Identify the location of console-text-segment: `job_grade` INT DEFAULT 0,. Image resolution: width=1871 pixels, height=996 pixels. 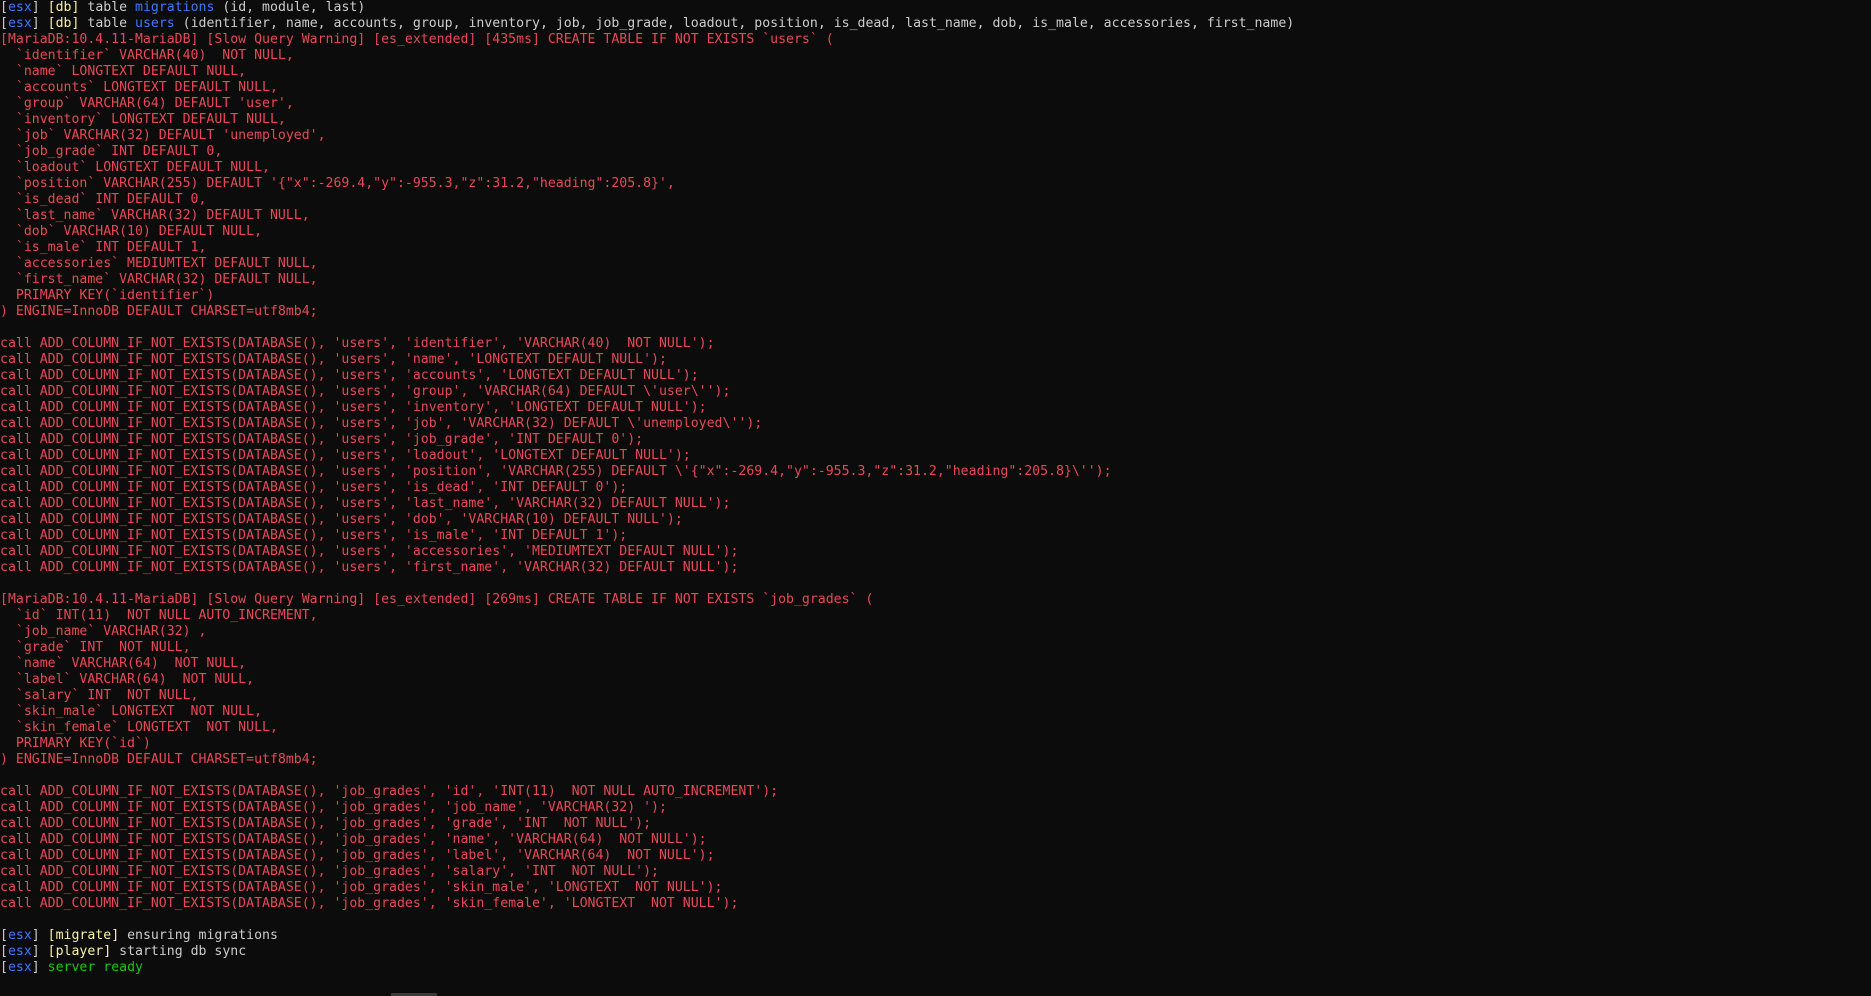
(111, 151).